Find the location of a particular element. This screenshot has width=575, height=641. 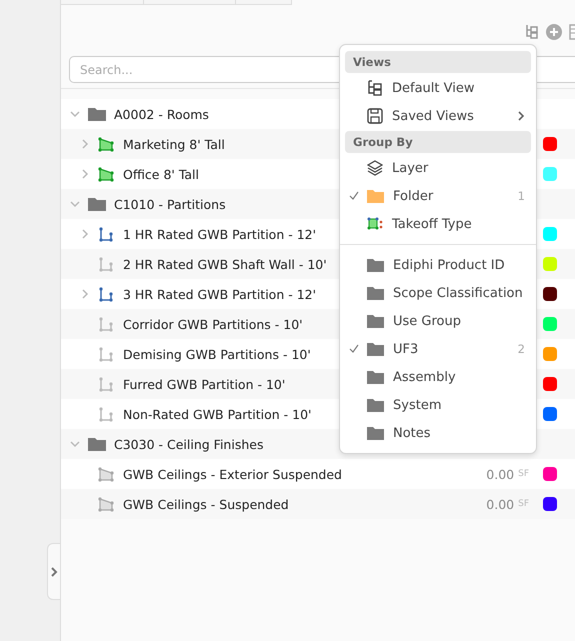

count-label: 2 is located at coordinates (521, 349).